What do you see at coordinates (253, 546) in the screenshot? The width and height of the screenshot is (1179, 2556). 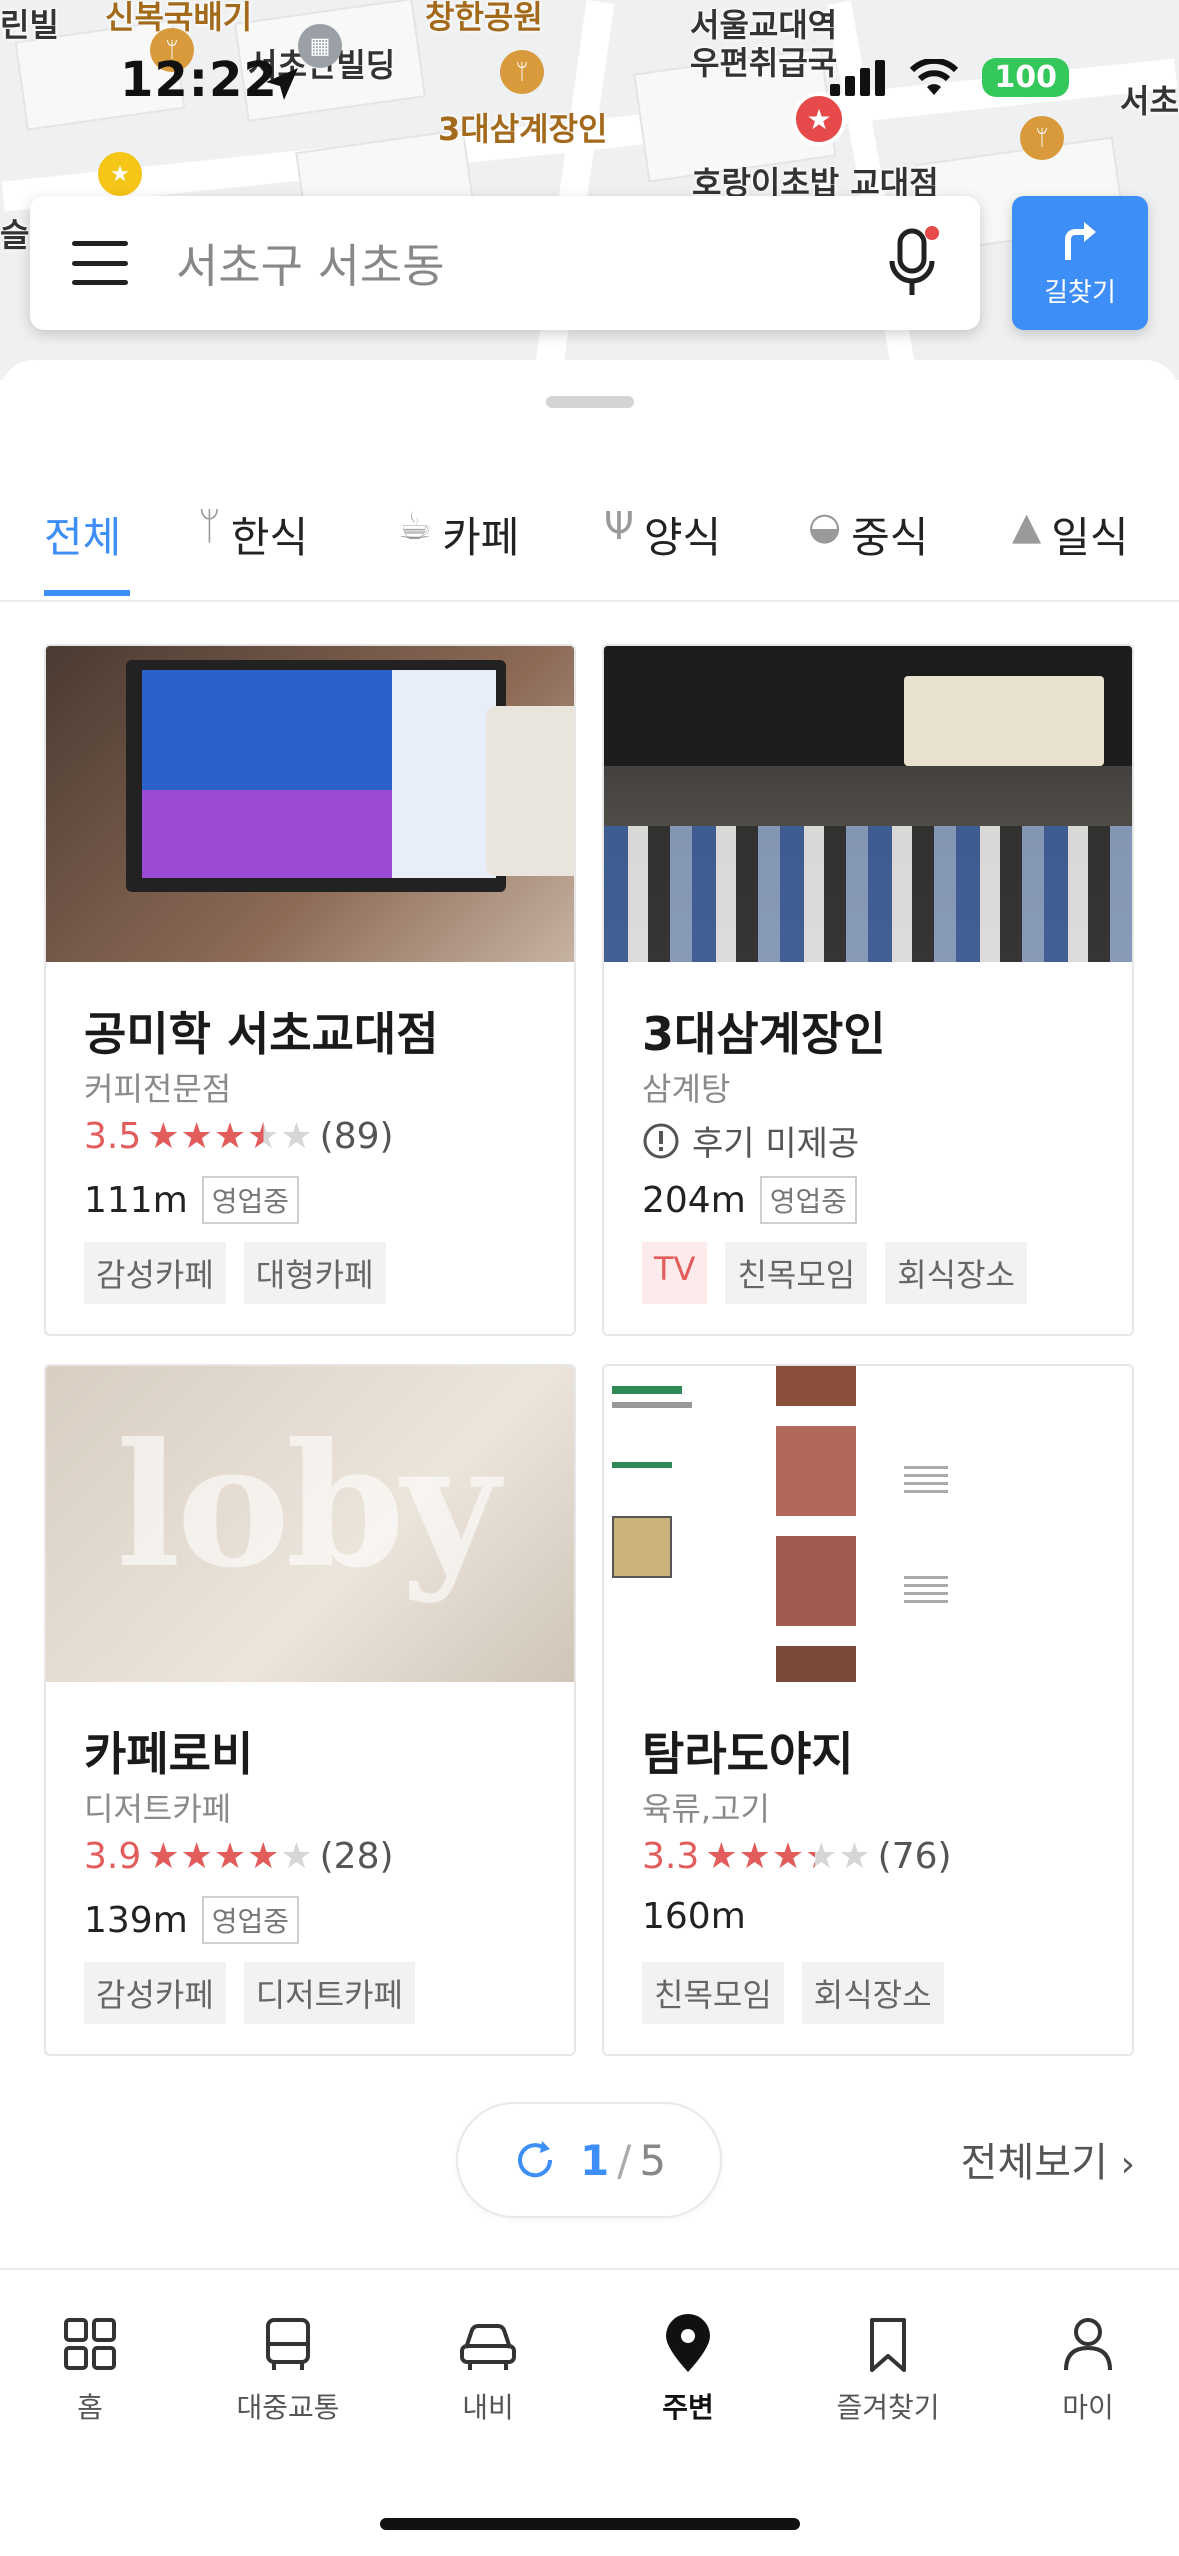 I see `tab-korean: ᛘ 한식` at bounding box center [253, 546].